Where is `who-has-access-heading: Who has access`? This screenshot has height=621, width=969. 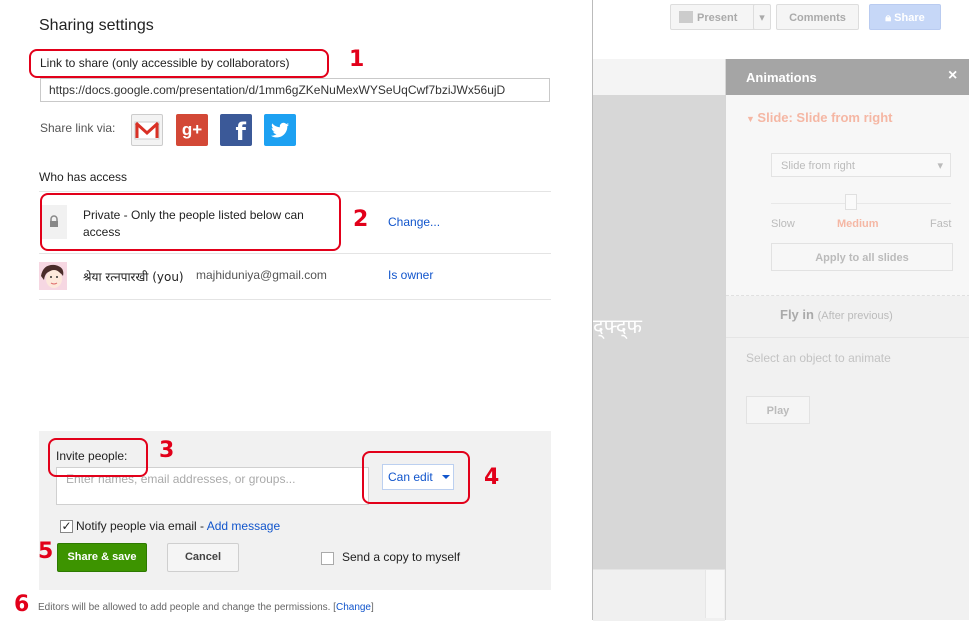
who-has-access-heading: Who has access is located at coordinates (83, 177).